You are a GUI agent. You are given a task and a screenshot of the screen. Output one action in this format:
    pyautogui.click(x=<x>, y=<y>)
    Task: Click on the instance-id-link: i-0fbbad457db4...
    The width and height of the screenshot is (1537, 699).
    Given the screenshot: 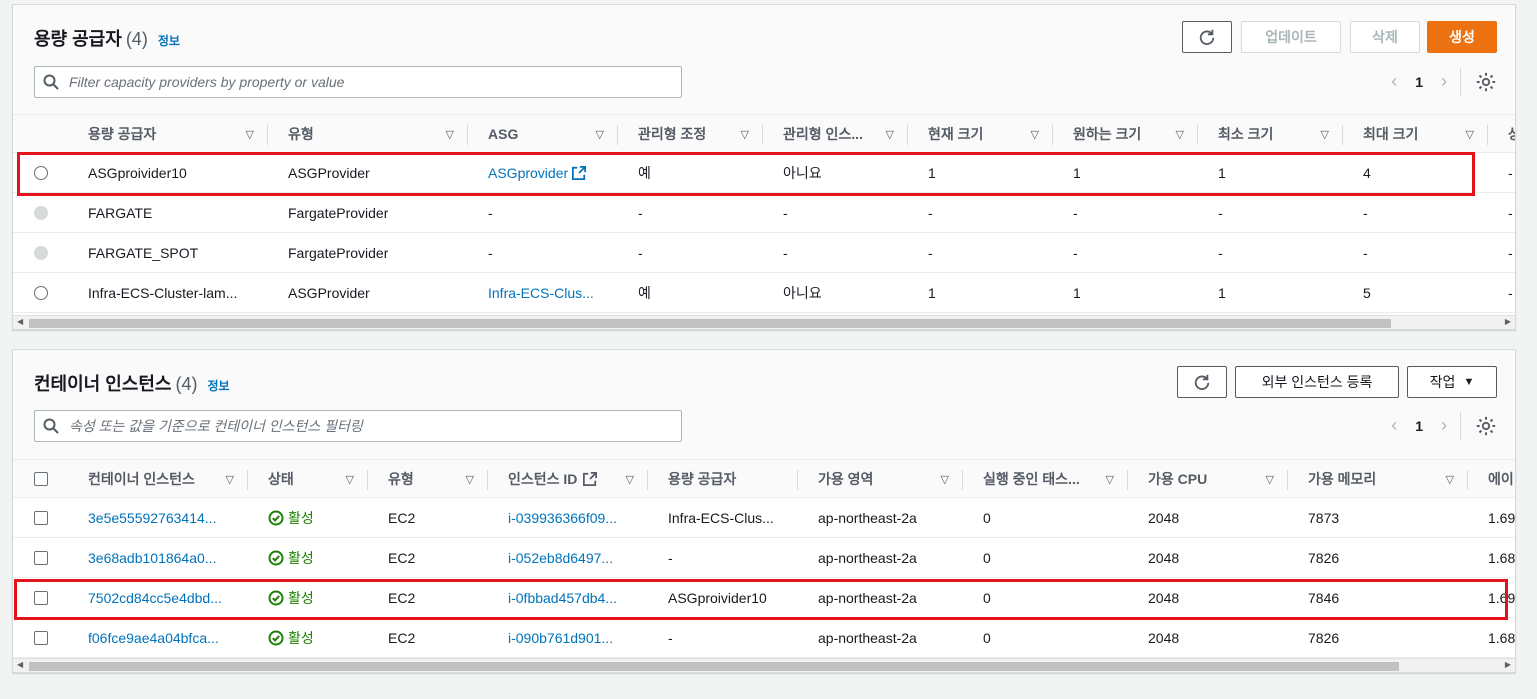 What is the action you would take?
    pyautogui.click(x=562, y=598)
    